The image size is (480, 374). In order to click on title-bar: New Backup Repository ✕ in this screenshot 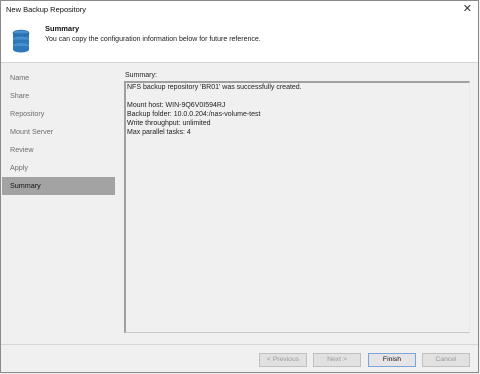, I will do `click(239, 10)`.